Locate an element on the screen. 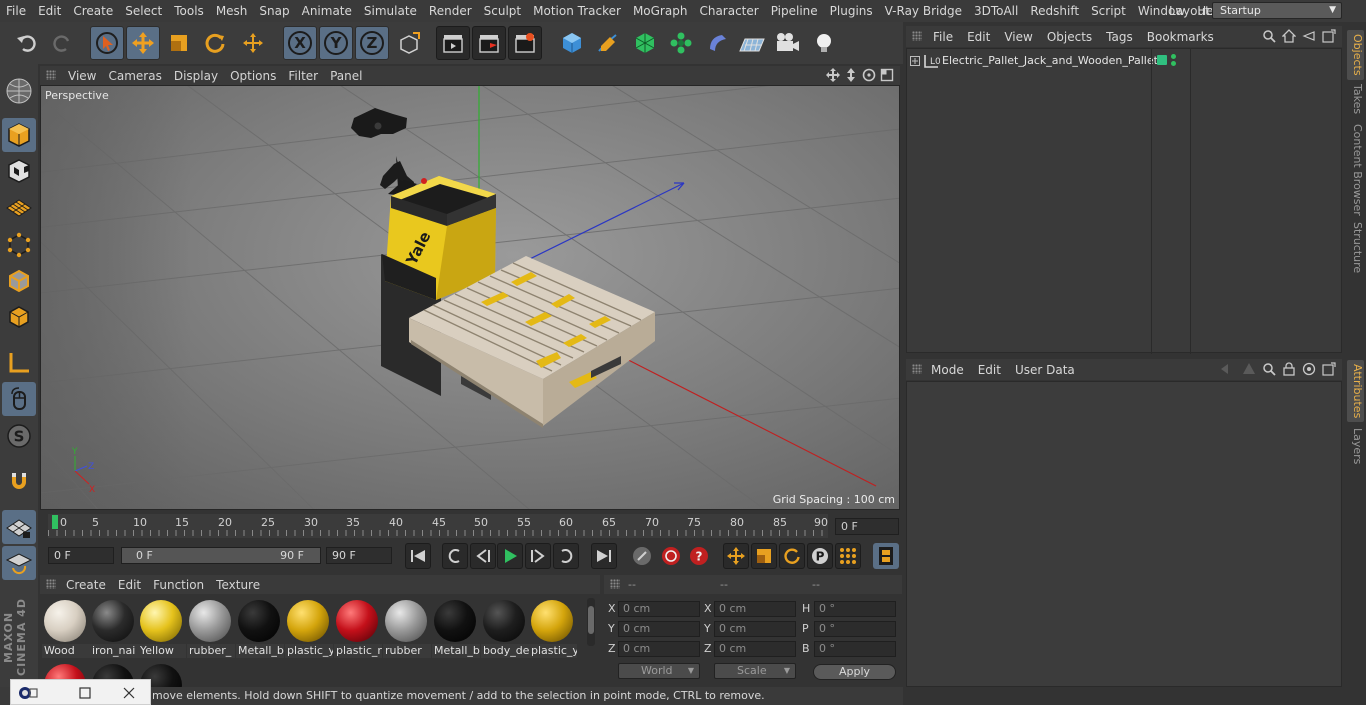 Image resolution: width=1366 pixels, height=705 pixels. viewport-menu-view: View is located at coordinates (82, 76).